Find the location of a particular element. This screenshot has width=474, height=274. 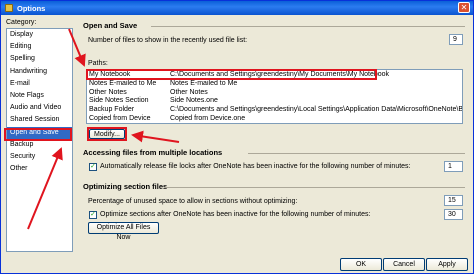

arrow-to-modify is located at coordinates (155, 136).